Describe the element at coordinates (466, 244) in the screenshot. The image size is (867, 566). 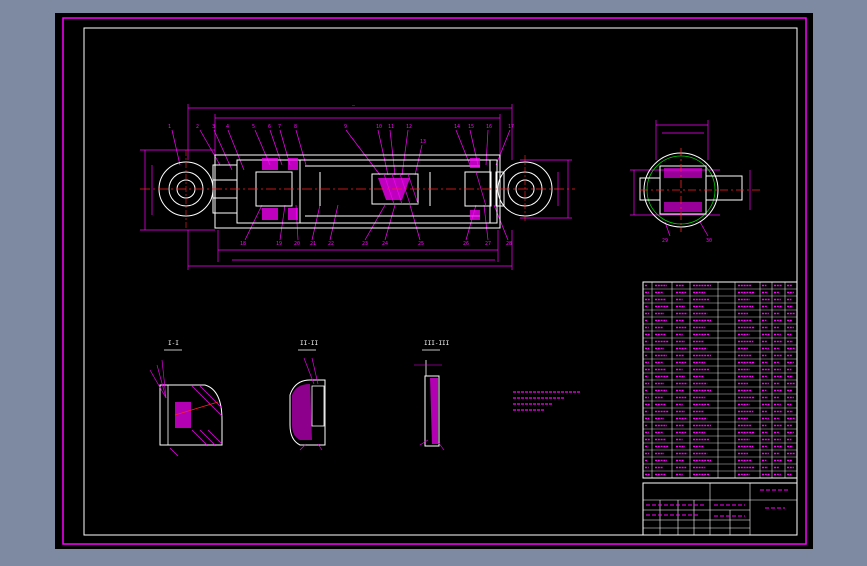
I see `svg-text: 26` at that location.